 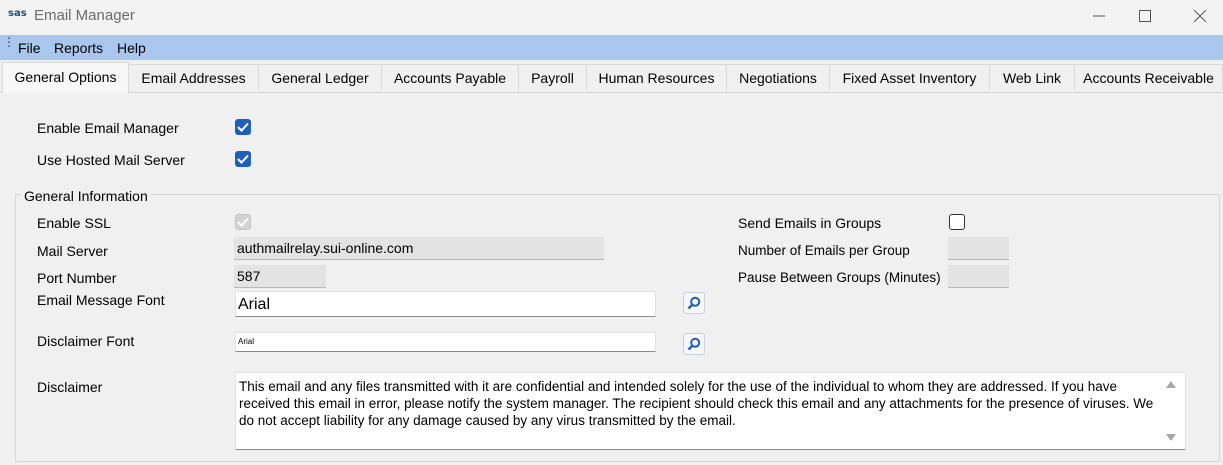 What do you see at coordinates (910, 77) in the screenshot?
I see `tab-fixed-asset-inventory: Fixed Asset Inventory` at bounding box center [910, 77].